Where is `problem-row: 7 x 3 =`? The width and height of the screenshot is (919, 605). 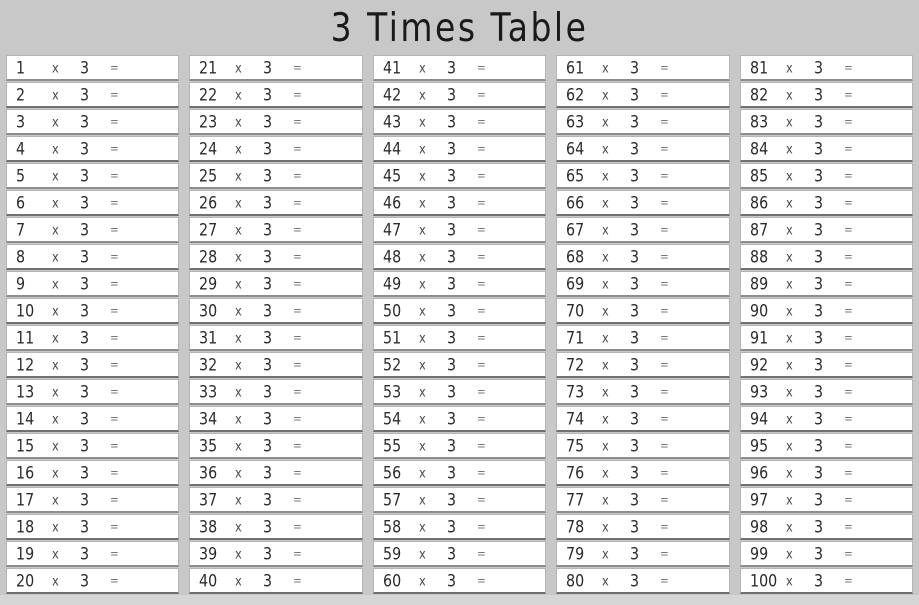 problem-row: 7 x 3 = is located at coordinates (93, 230).